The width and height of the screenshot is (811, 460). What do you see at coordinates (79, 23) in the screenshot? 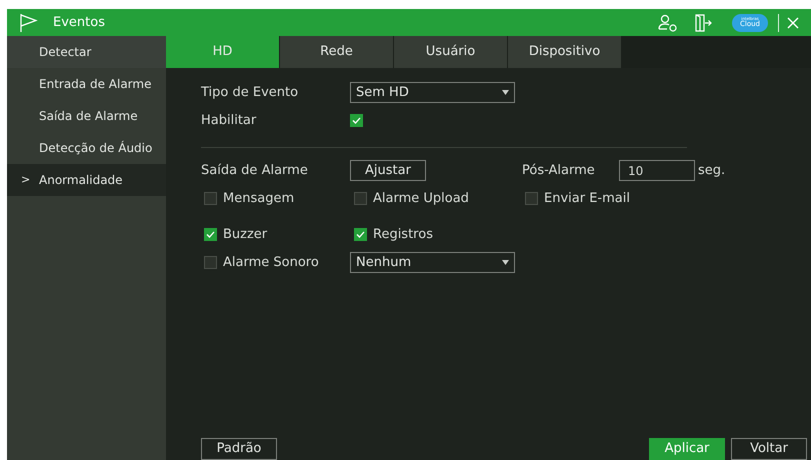
I see `window-title: Eventos` at bounding box center [79, 23].